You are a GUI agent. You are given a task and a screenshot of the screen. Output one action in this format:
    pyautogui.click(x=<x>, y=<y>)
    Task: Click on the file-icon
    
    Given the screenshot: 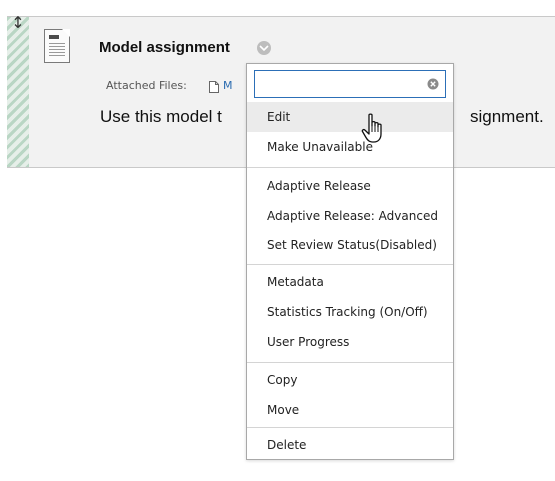 What is the action you would take?
    pyautogui.click(x=214, y=87)
    